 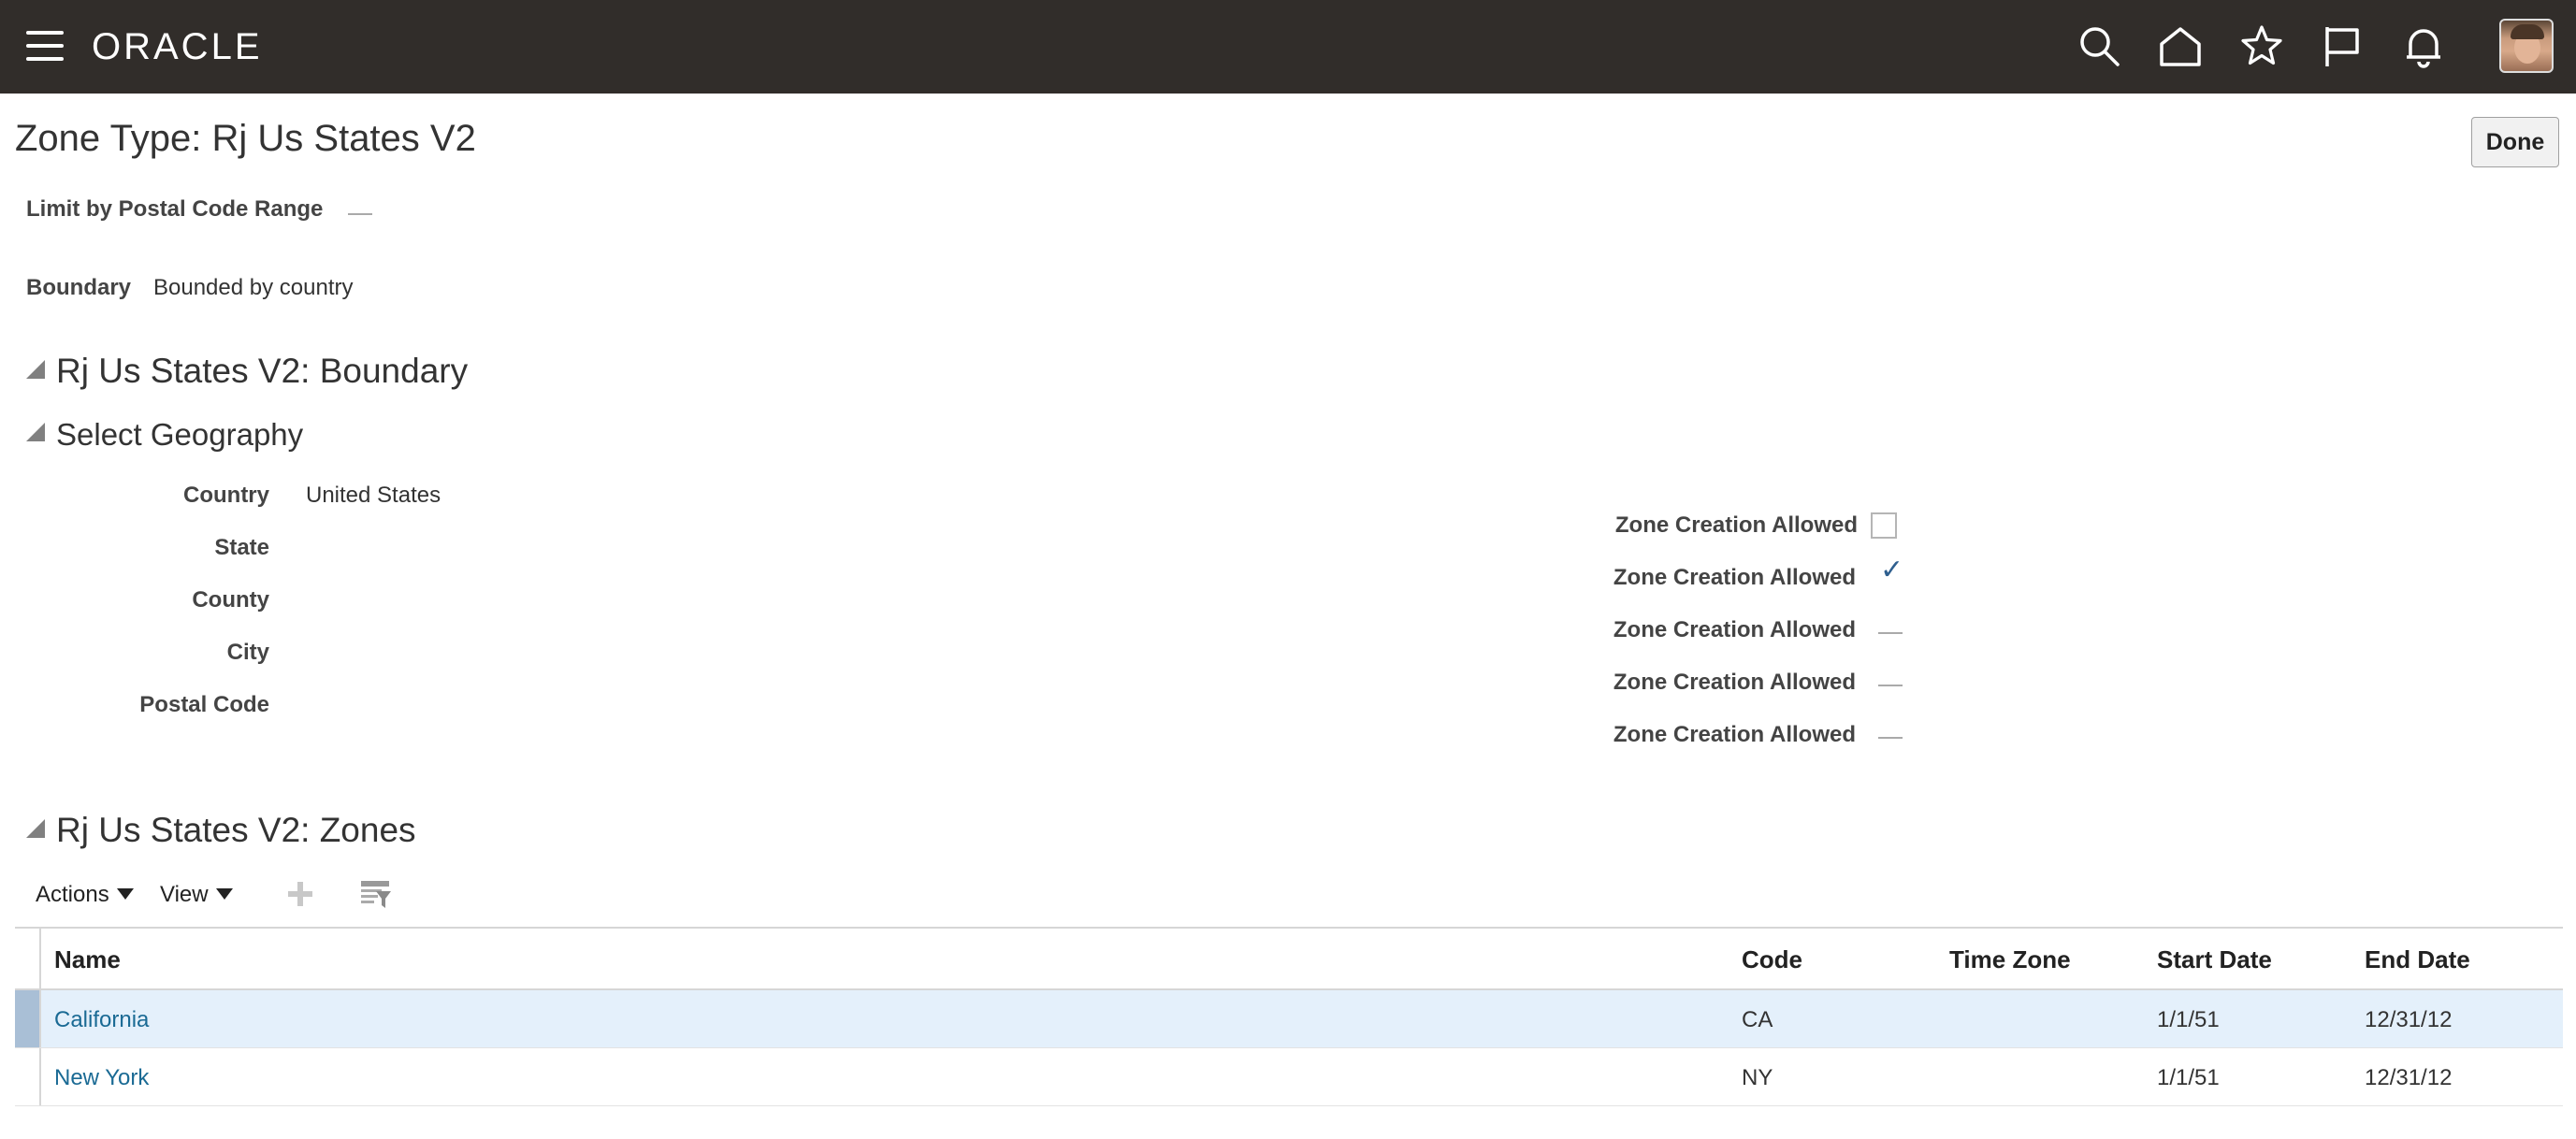 What do you see at coordinates (376, 895) in the screenshot?
I see `query-by-example-icon` at bounding box center [376, 895].